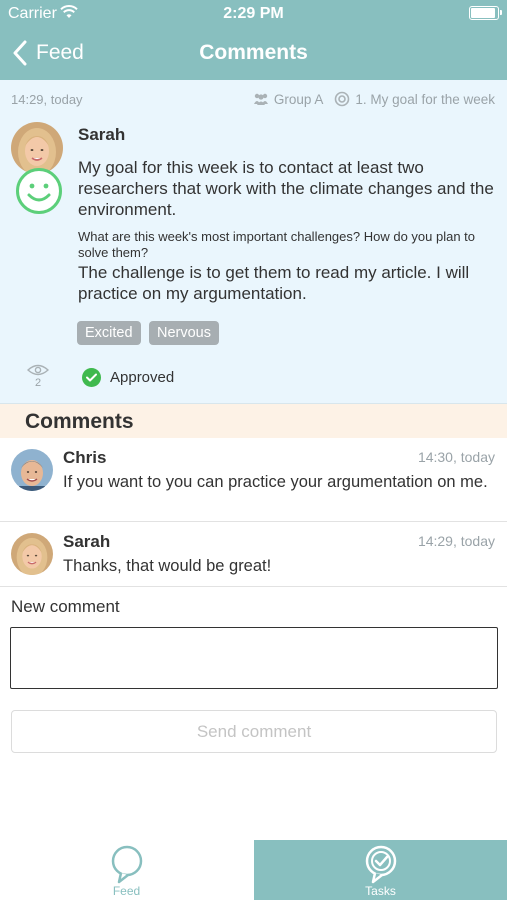 The image size is (507, 900). I want to click on nav-bar: Feed Comments, so click(253, 54).